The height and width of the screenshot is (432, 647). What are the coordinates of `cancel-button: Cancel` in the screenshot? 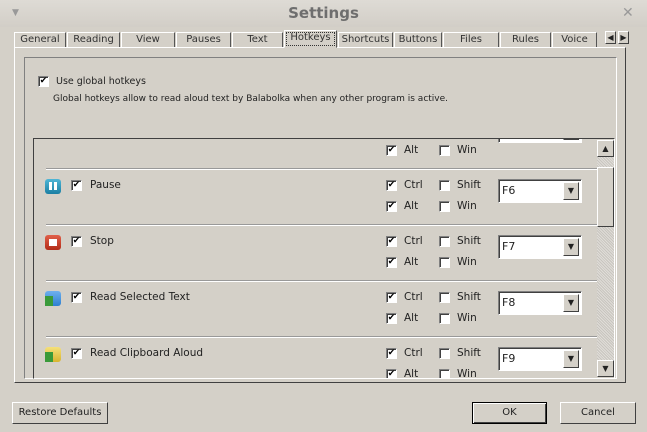 It's located at (598, 413).